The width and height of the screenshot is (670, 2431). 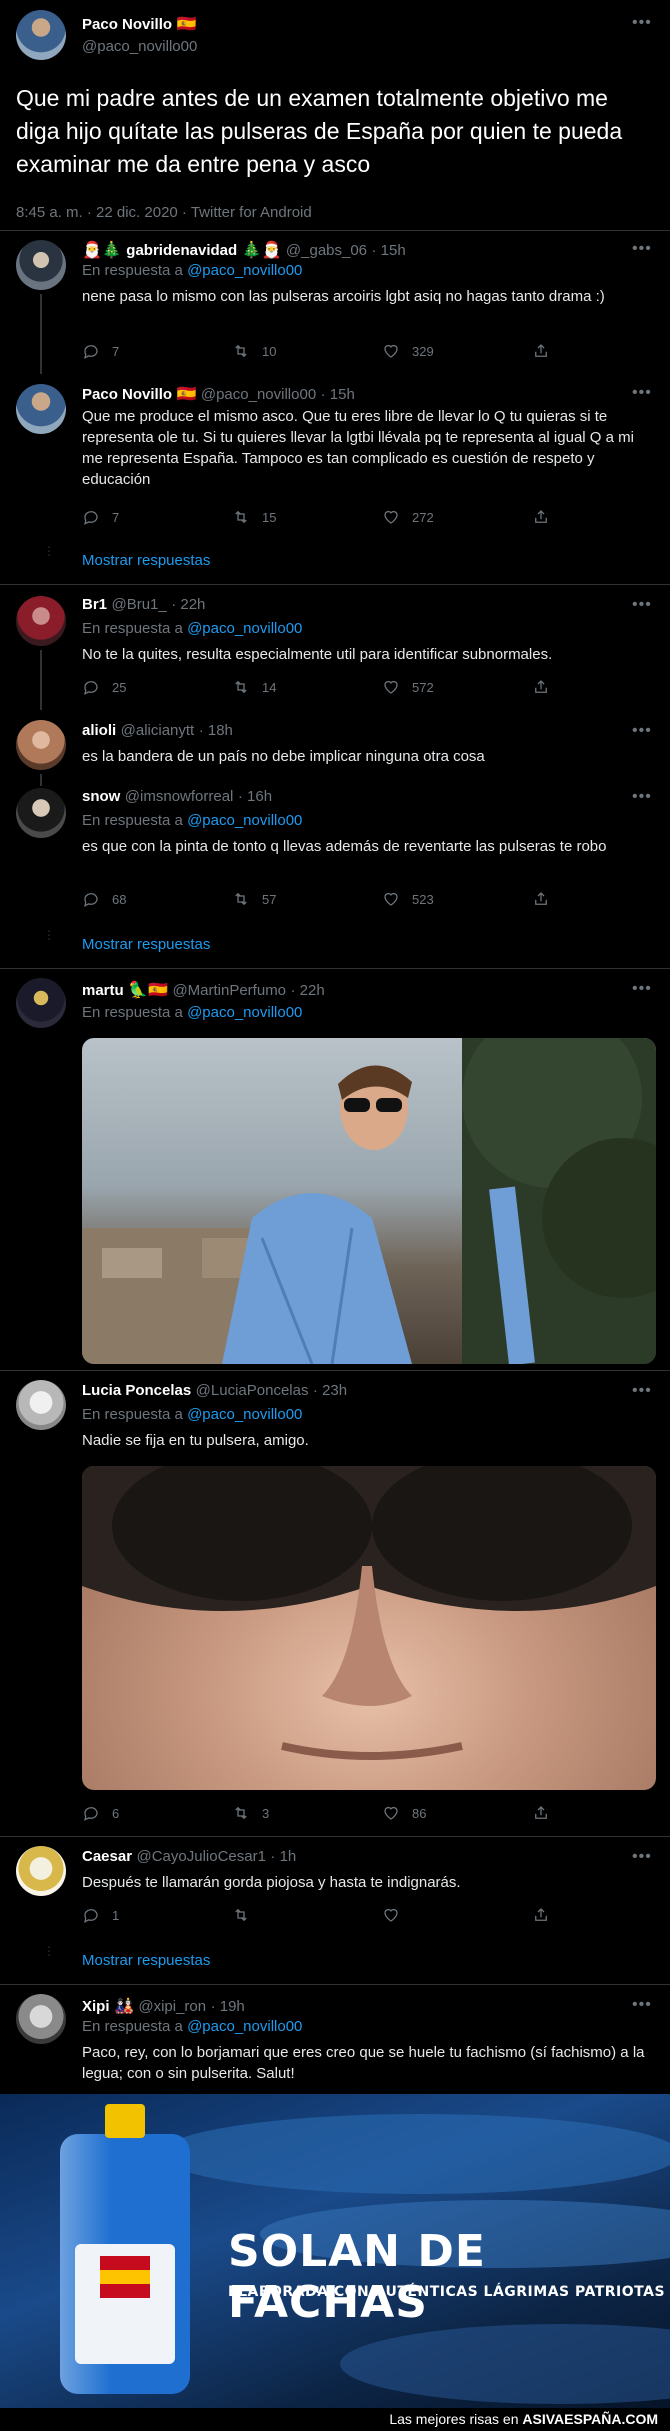 What do you see at coordinates (172, 2006) in the screenshot?
I see `author-handle: @xipi_ron` at bounding box center [172, 2006].